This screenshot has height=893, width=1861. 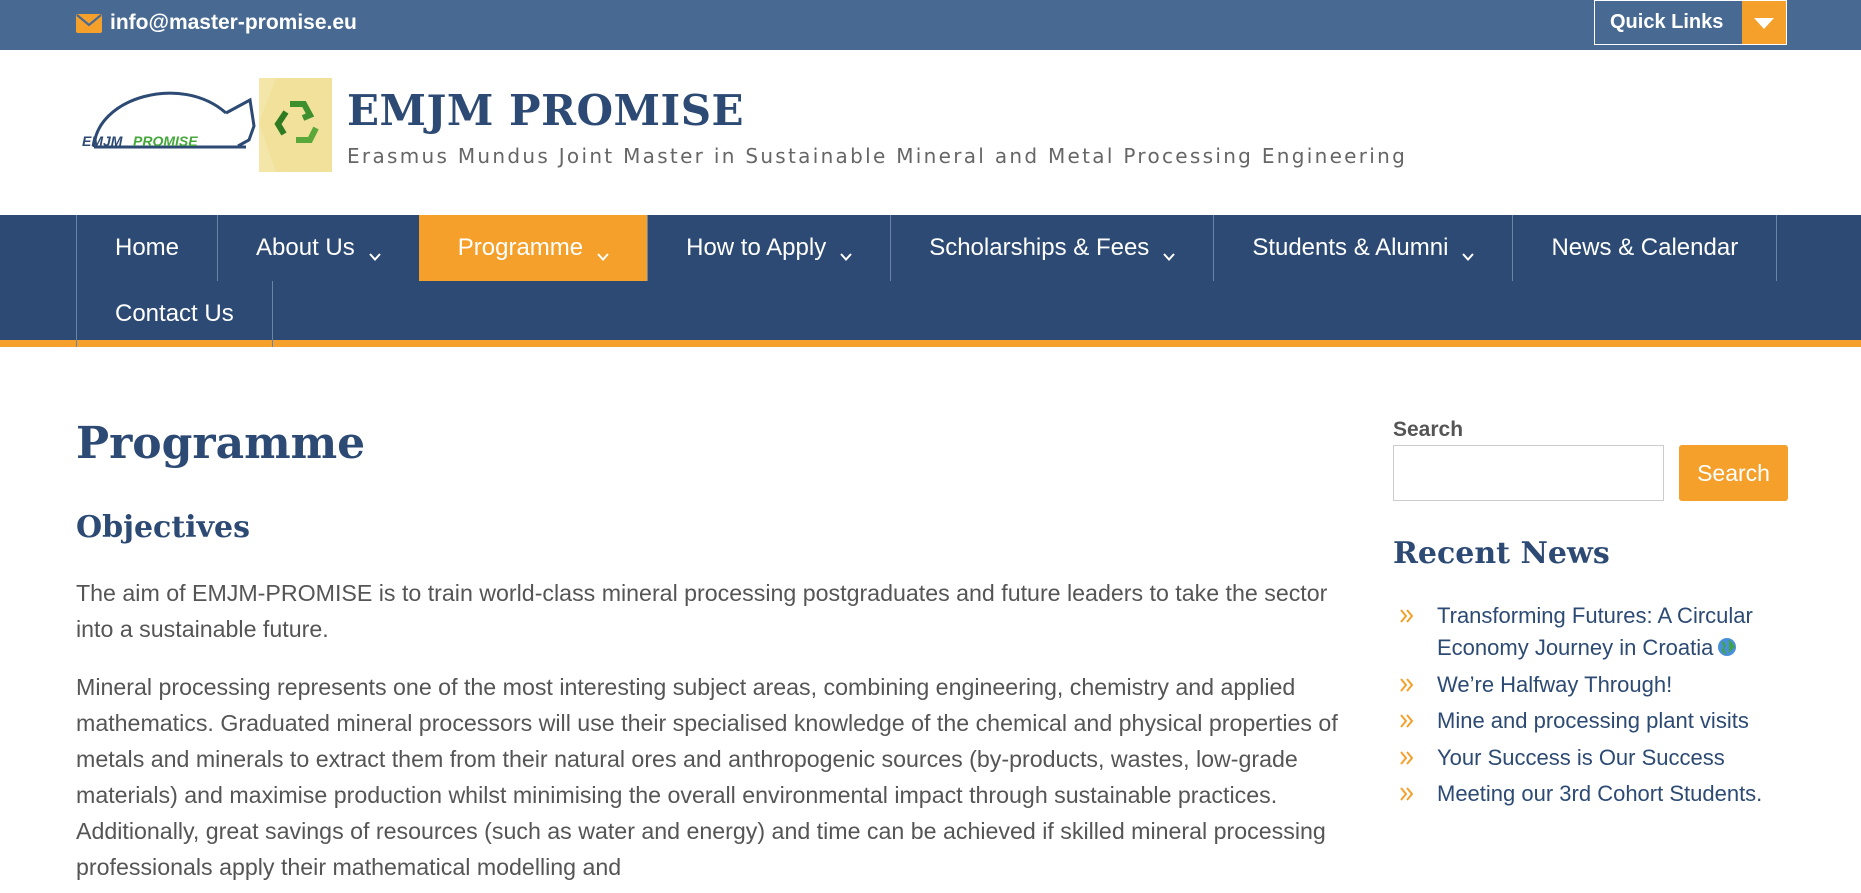 I want to click on nav-item-label: About Us, so click(x=305, y=247).